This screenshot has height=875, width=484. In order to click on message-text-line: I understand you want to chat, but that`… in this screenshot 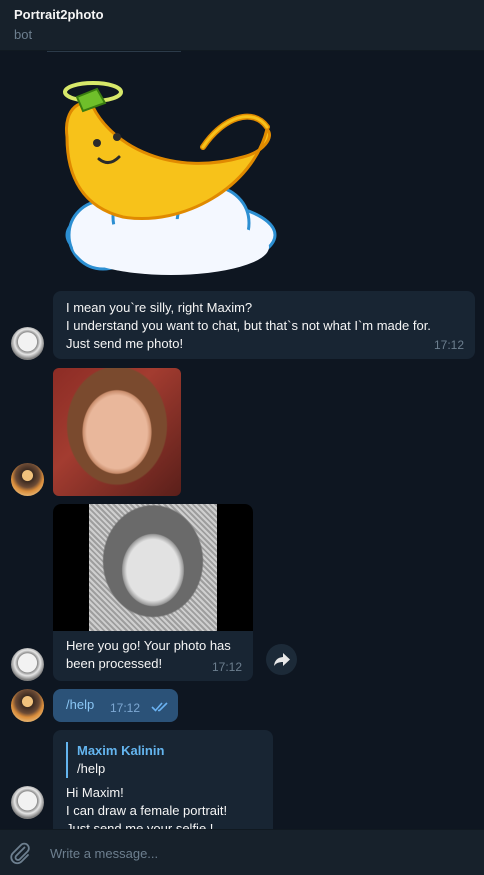, I will do `click(248, 325)`.